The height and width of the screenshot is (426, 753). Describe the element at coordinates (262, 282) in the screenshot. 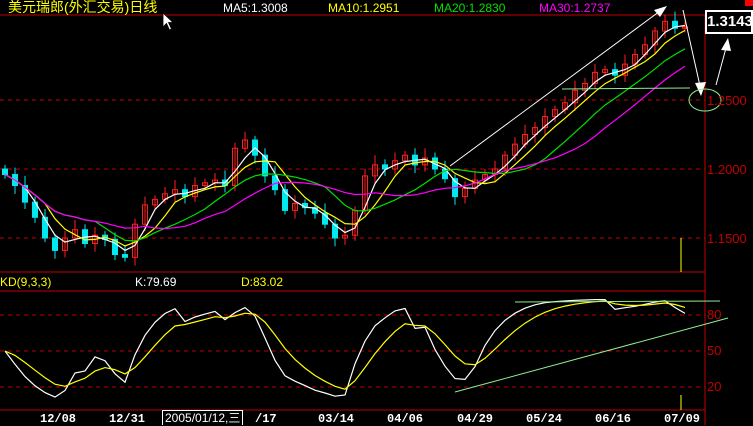

I see `kd-d-value: D:83.02` at that location.